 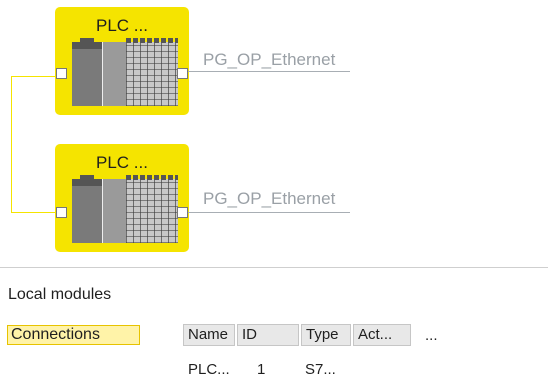 What do you see at coordinates (61, 73) in the screenshot?
I see `plc-device-1-left-port` at bounding box center [61, 73].